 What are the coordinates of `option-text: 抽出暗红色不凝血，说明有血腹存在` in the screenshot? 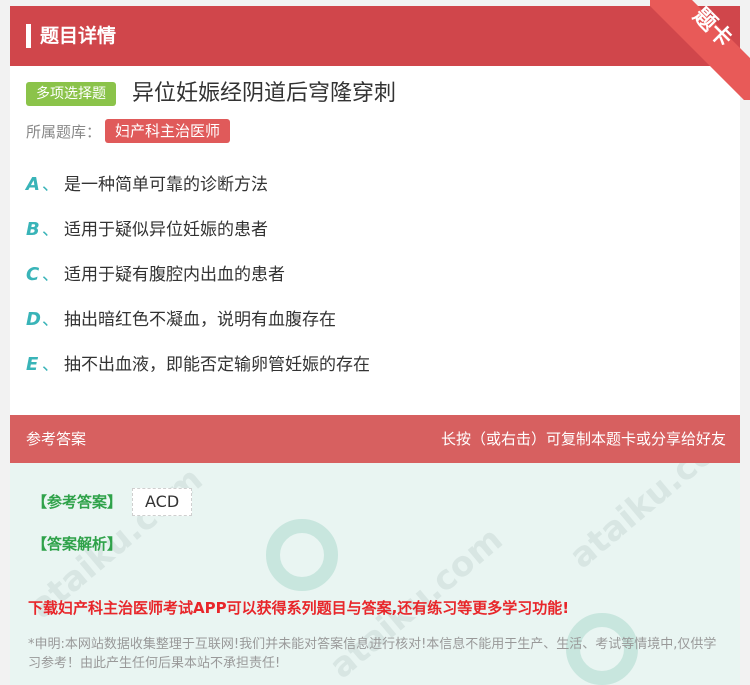 It's located at (200, 320).